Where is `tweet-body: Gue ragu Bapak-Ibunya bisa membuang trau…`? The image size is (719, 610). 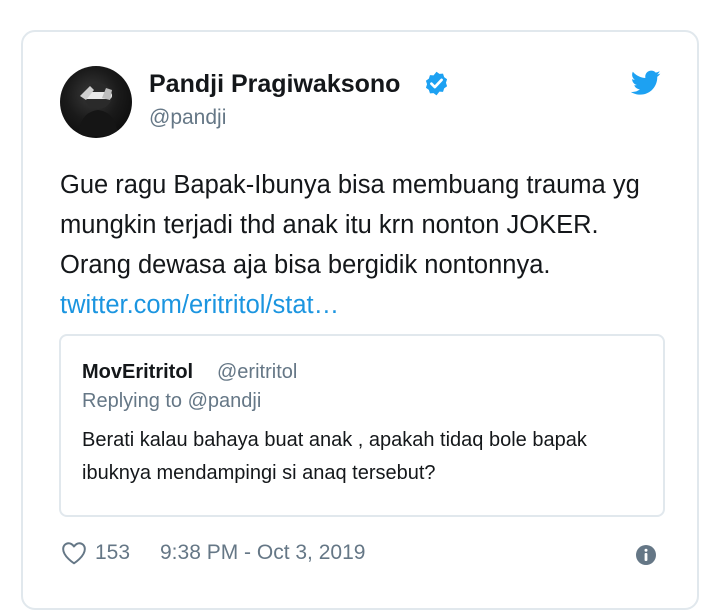
tweet-body: Gue ragu Bapak-Ibunya bisa membuang trau… is located at coordinates (350, 225).